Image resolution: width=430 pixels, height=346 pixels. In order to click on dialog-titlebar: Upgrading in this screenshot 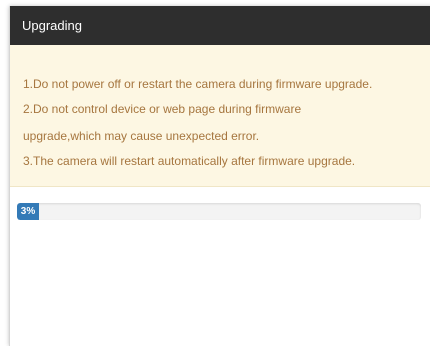, I will do `click(220, 25)`.